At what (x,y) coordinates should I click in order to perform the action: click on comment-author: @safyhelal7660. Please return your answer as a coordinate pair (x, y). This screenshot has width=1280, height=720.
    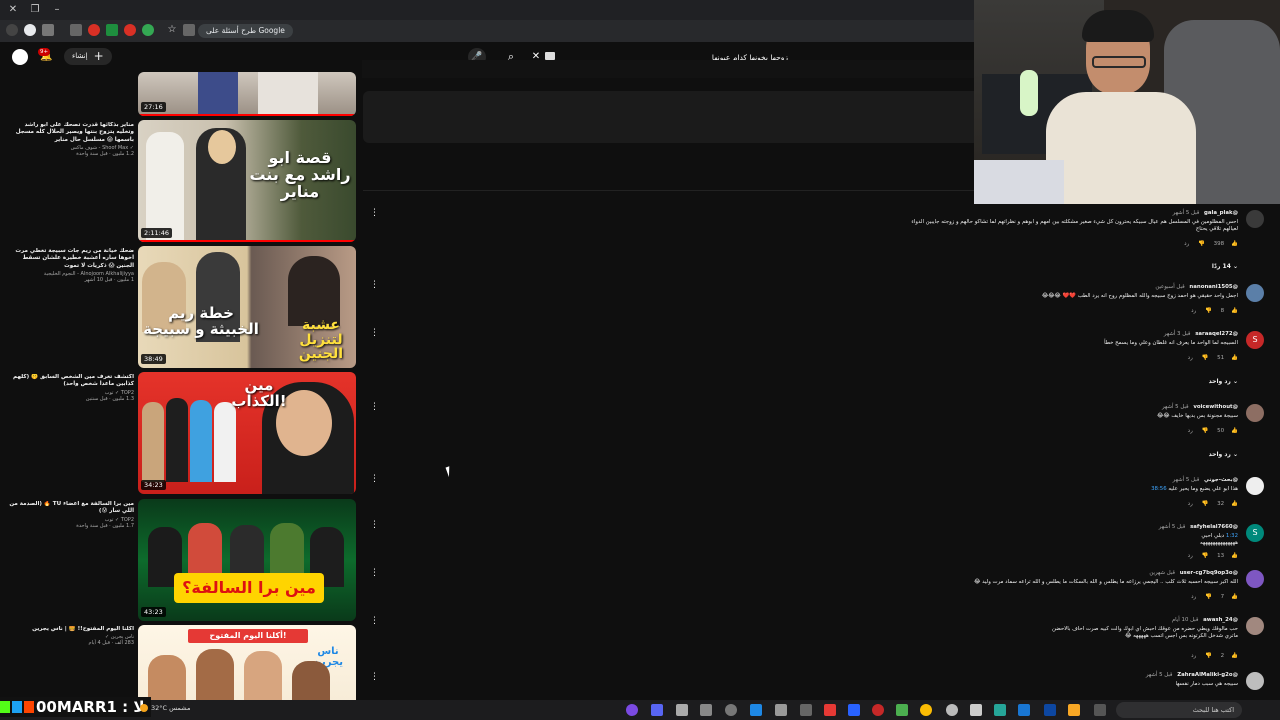
    Looking at the image, I should click on (1214, 527).